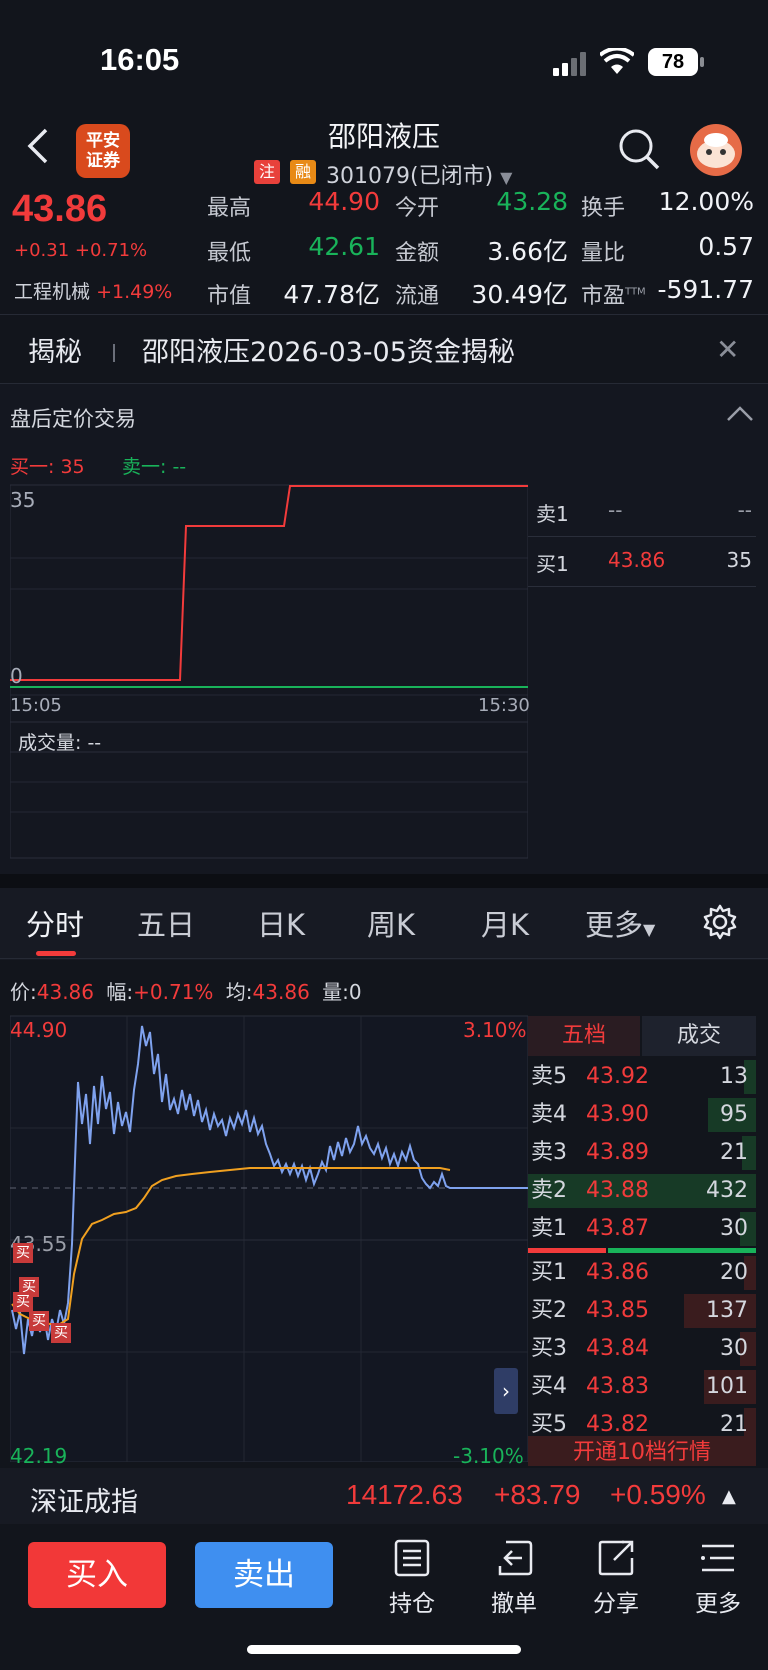 The height and width of the screenshot is (1670, 768). I want to click on after-hours-title: 盘后定价交易, so click(73, 419).